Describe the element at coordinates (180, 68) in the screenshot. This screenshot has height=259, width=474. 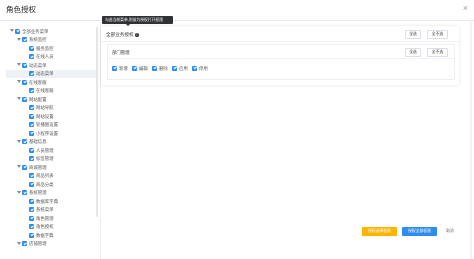
I see `permission-checkbox: 启用` at that location.